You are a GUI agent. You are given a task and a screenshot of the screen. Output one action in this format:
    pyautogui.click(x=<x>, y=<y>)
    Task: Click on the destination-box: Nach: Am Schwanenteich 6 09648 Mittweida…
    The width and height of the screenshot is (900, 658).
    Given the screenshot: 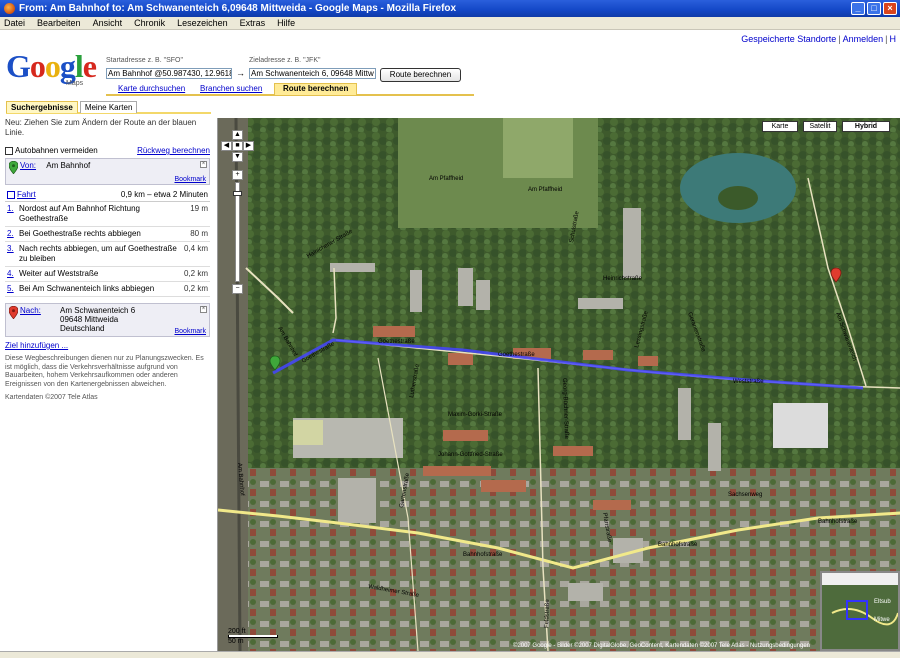 What is the action you would take?
    pyautogui.click(x=107, y=320)
    